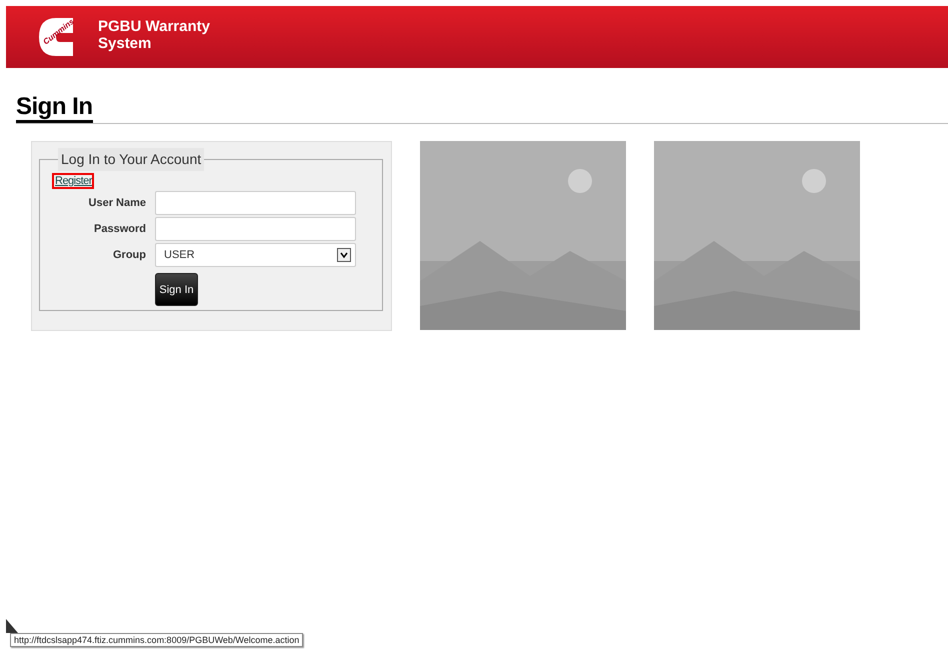 The height and width of the screenshot is (649, 948). What do you see at coordinates (129, 255) in the screenshot?
I see `field-label: Group` at bounding box center [129, 255].